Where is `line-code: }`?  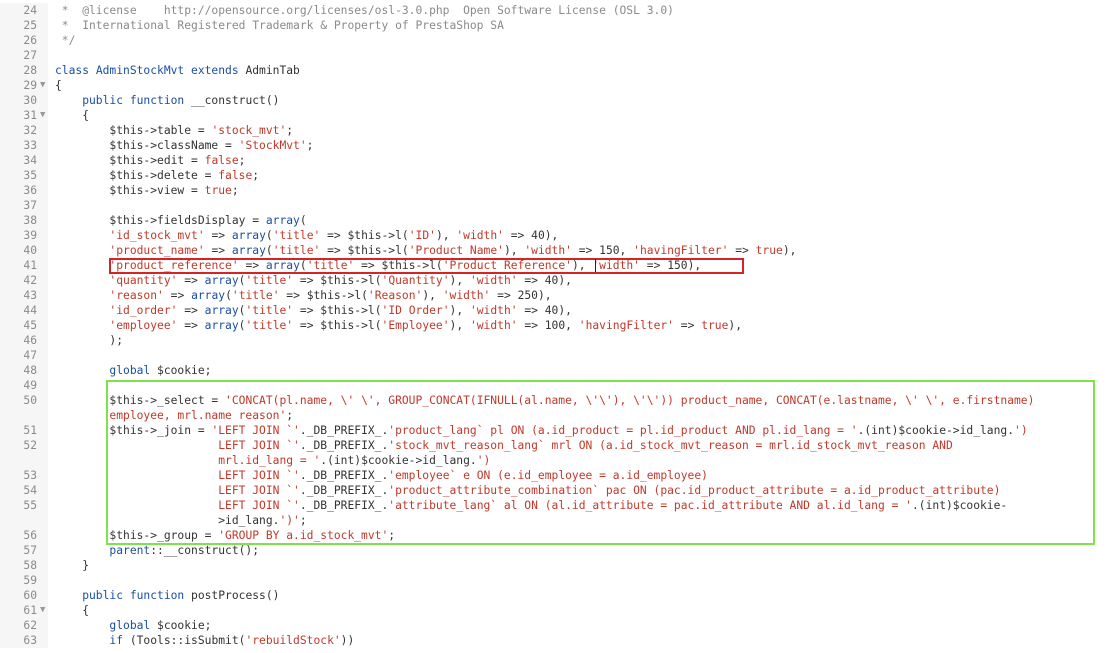 line-code: } is located at coordinates (72, 565).